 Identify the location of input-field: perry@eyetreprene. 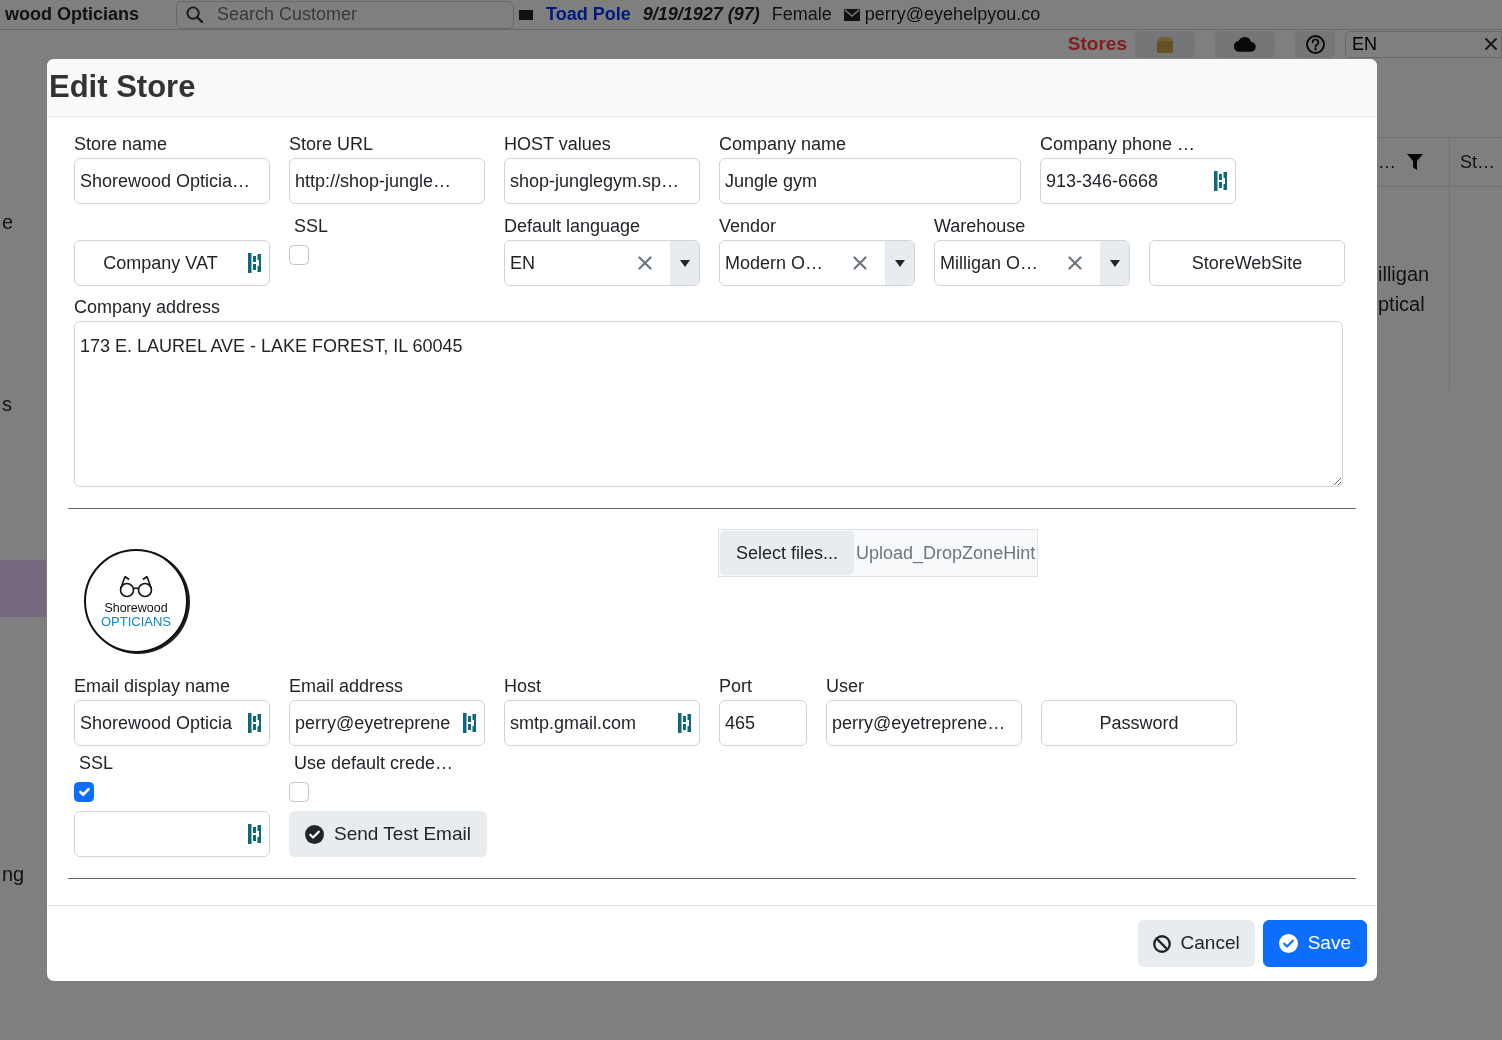
(387, 723).